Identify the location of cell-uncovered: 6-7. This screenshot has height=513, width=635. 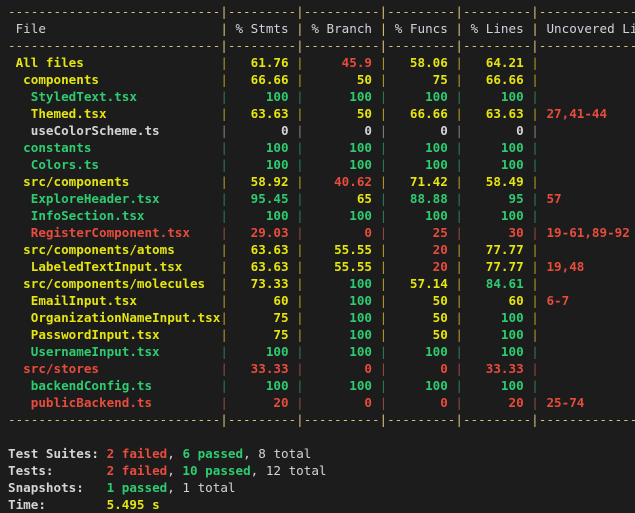
(554, 300).